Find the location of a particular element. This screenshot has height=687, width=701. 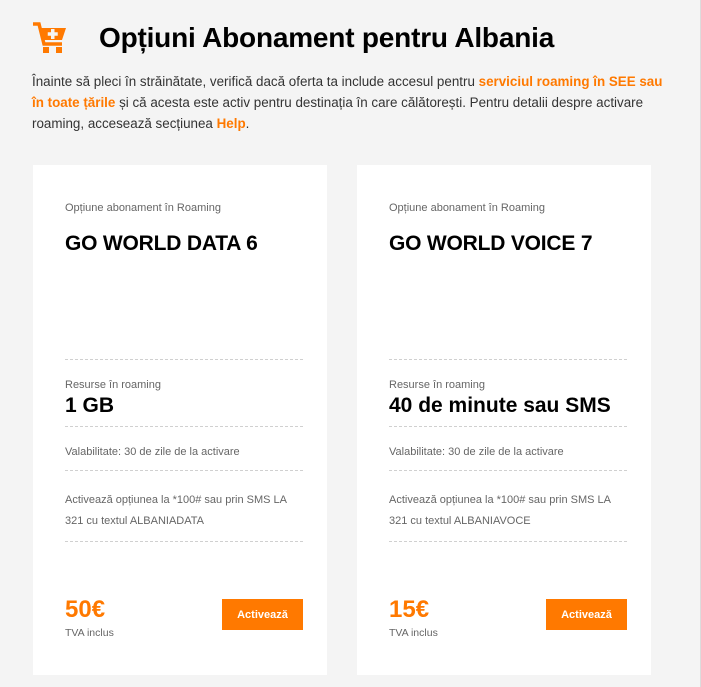

page-header: Opțiuni Abonament pentru Albania is located at coordinates (293, 38).